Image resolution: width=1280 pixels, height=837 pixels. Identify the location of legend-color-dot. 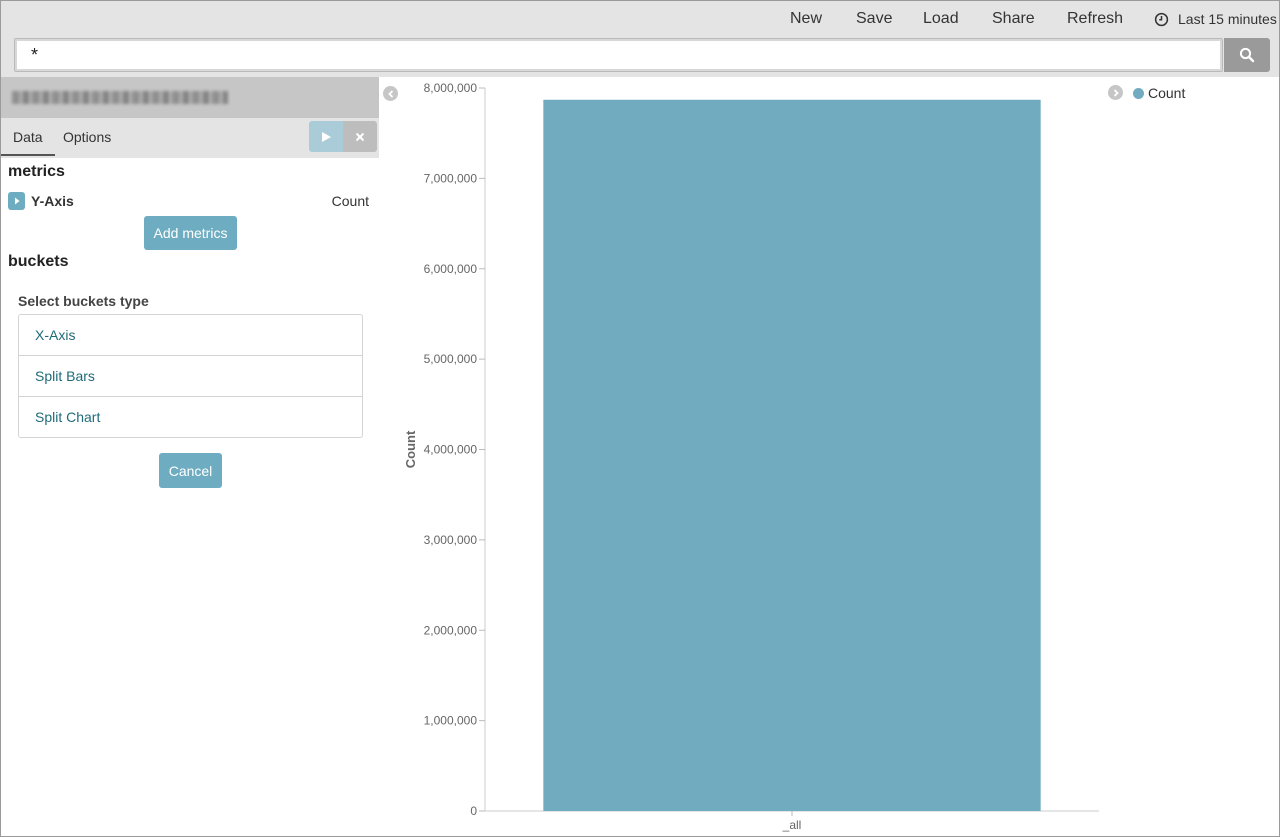
(1138, 93).